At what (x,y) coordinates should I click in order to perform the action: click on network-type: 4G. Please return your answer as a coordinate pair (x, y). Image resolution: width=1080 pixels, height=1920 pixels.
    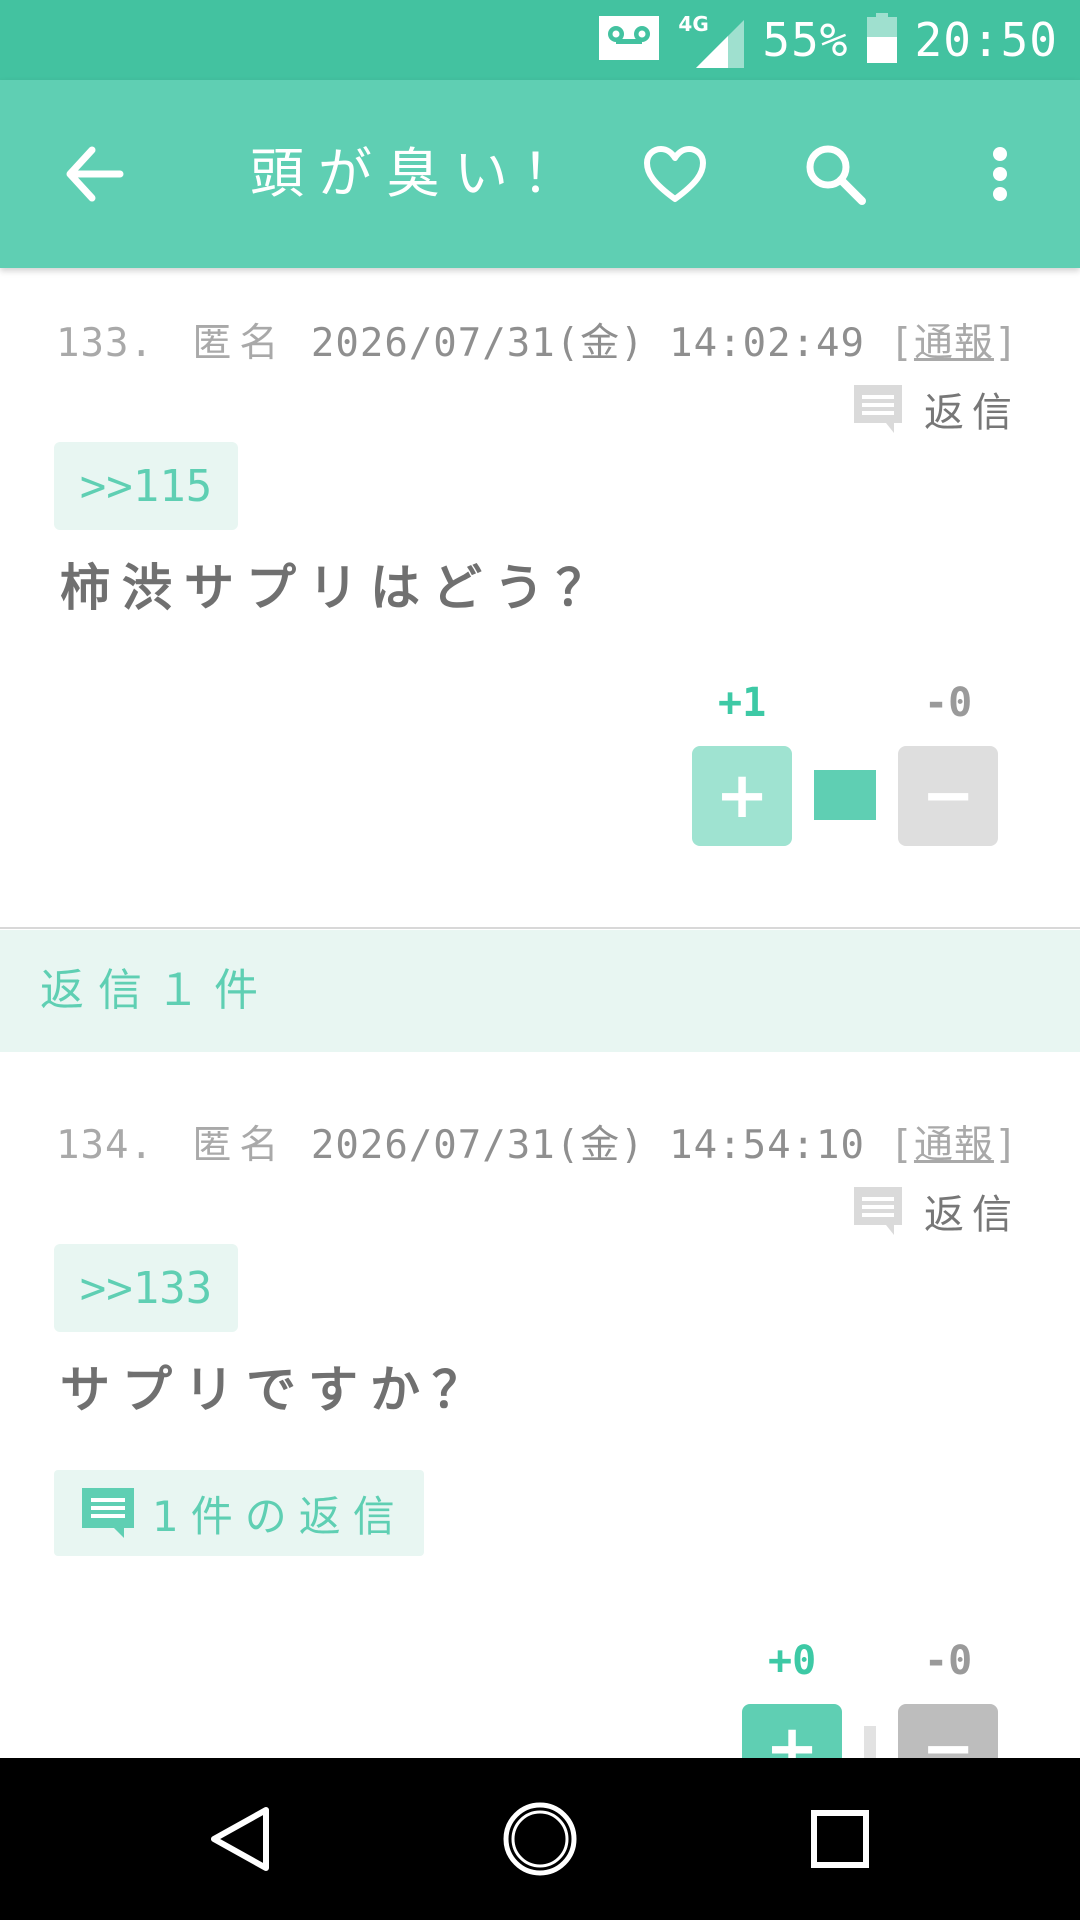
    Looking at the image, I should click on (693, 24).